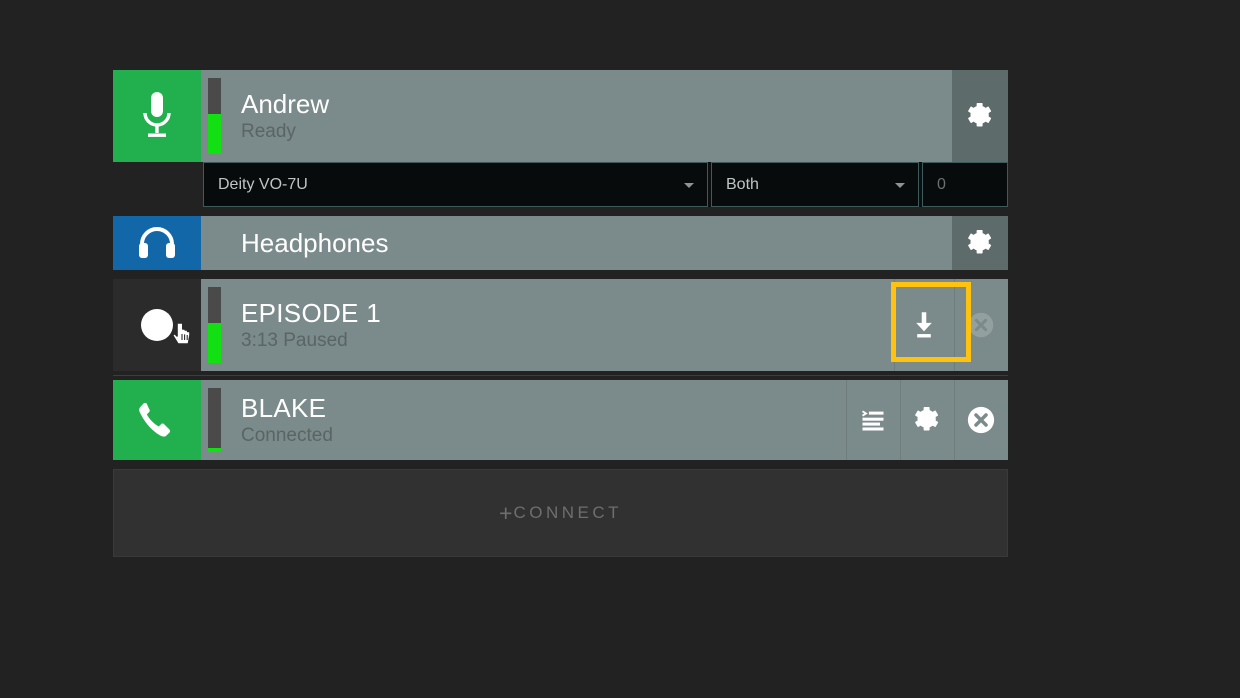 The width and height of the screenshot is (1240, 698). I want to click on channel-status: Ready, so click(268, 131).